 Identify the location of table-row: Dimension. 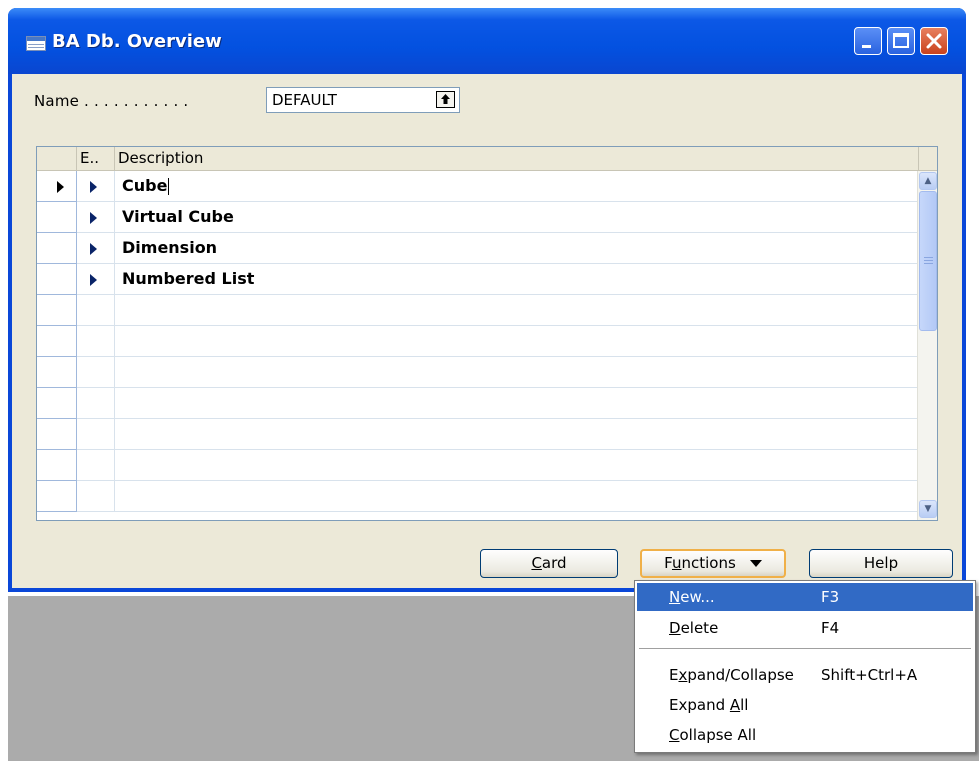
(498, 248).